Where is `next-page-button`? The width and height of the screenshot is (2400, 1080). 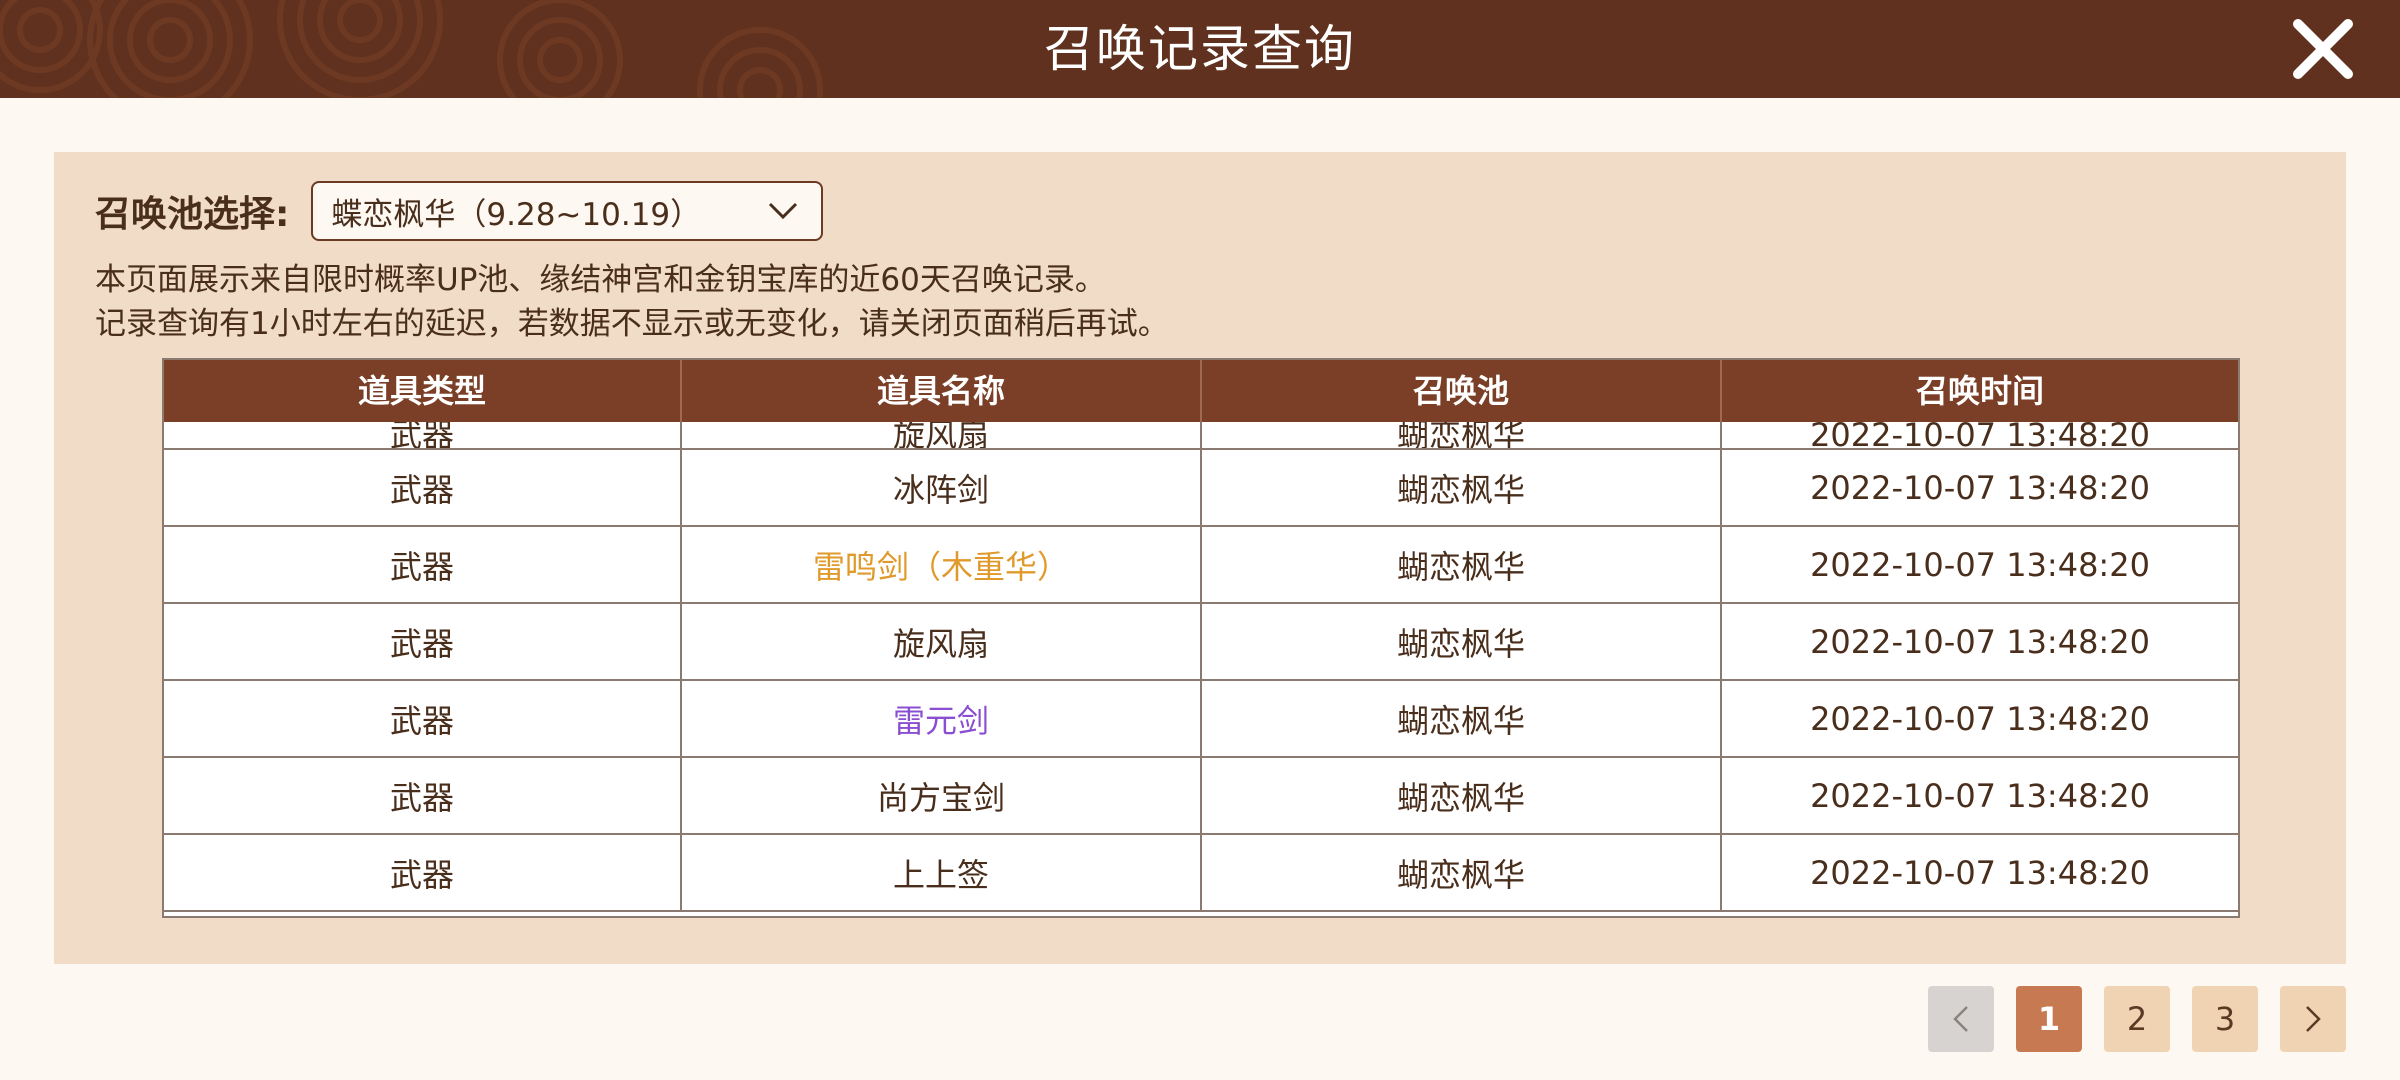
next-page-button is located at coordinates (2313, 1019).